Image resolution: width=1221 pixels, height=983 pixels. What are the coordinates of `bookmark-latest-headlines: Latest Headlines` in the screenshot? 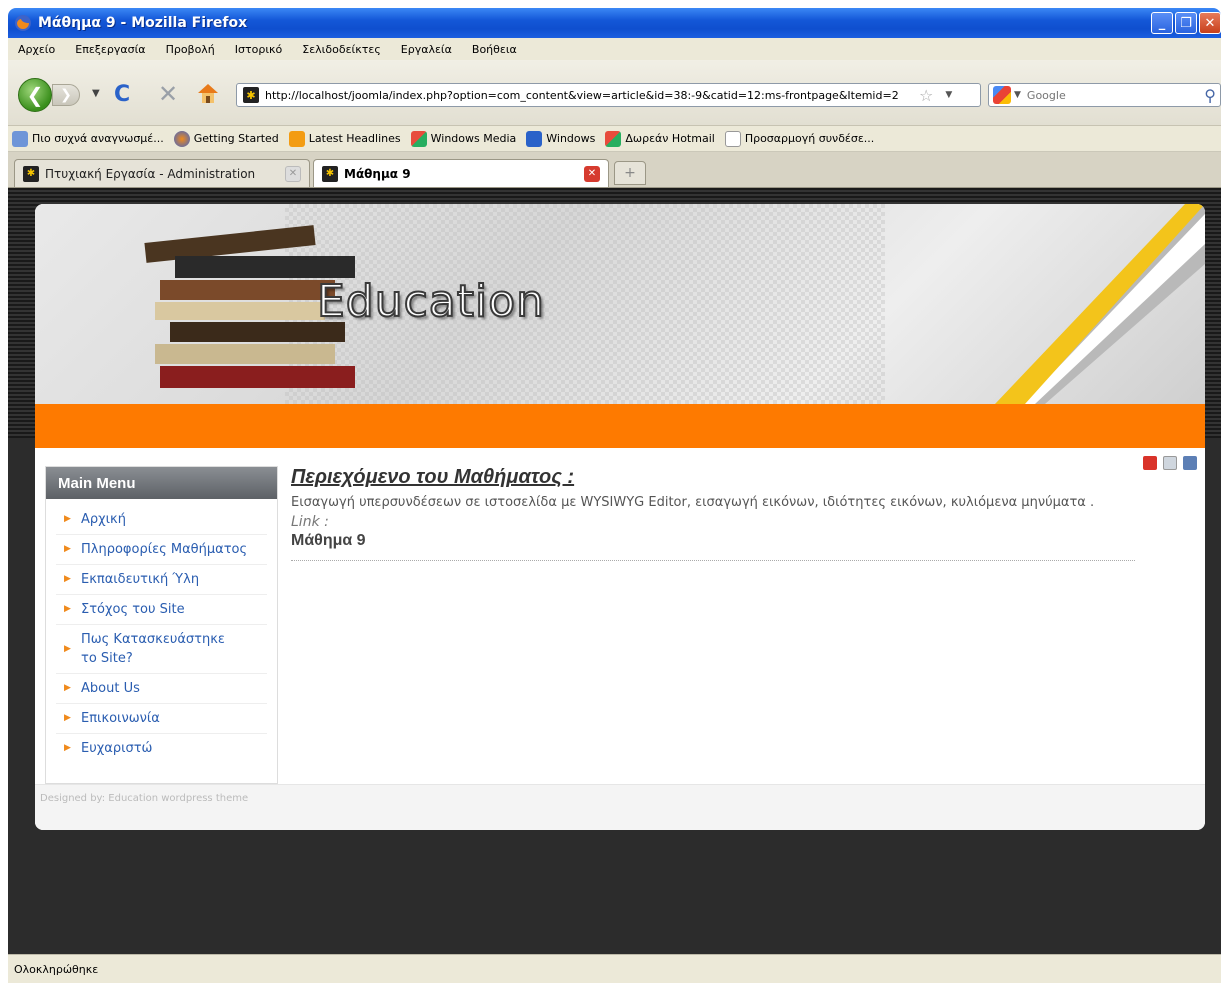 It's located at (344, 138).